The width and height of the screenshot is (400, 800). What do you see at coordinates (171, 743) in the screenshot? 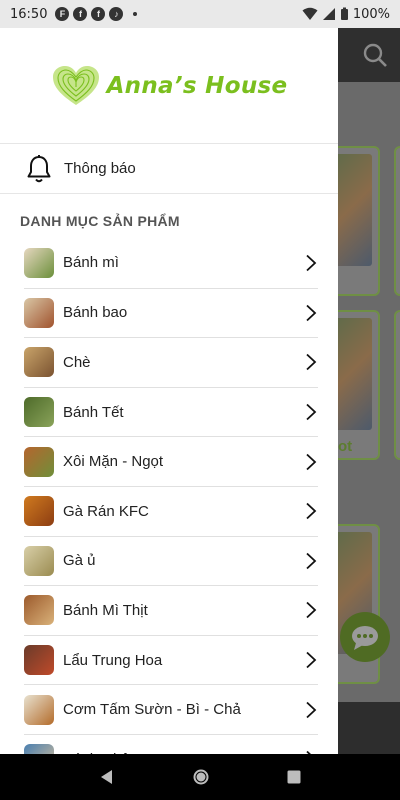
I see `category-item: Bánh Nhật` at bounding box center [171, 743].